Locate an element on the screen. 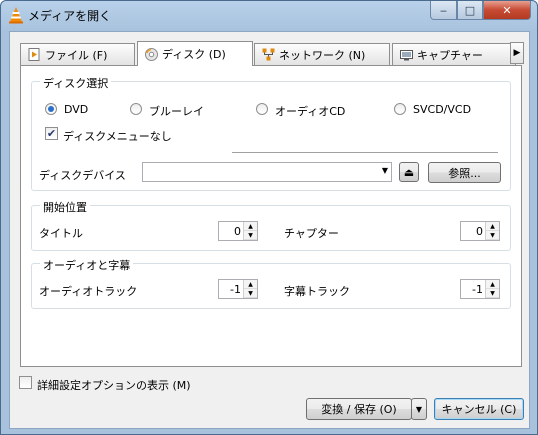  radio-svcd-vcd is located at coordinates (400, 109).